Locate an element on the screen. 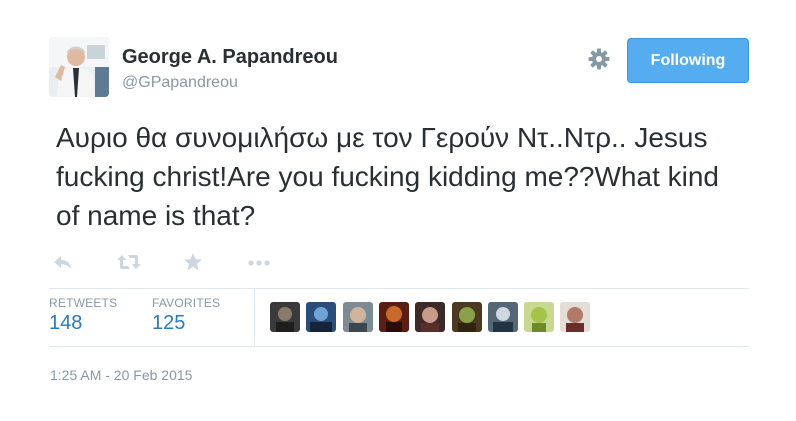 Image resolution: width=796 pixels, height=421 pixels. gear-icon is located at coordinates (599, 59).